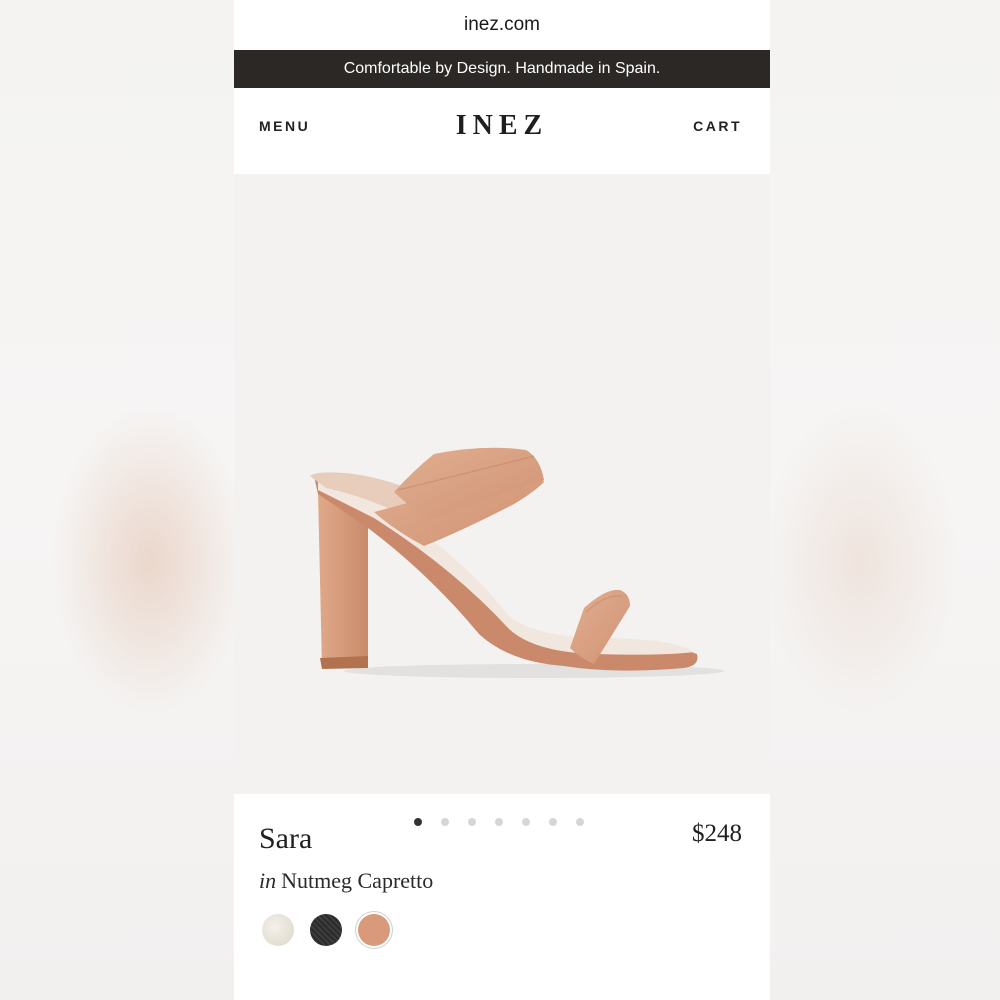 The width and height of the screenshot is (1000, 1000). I want to click on carousel-dots, so click(499, 822).